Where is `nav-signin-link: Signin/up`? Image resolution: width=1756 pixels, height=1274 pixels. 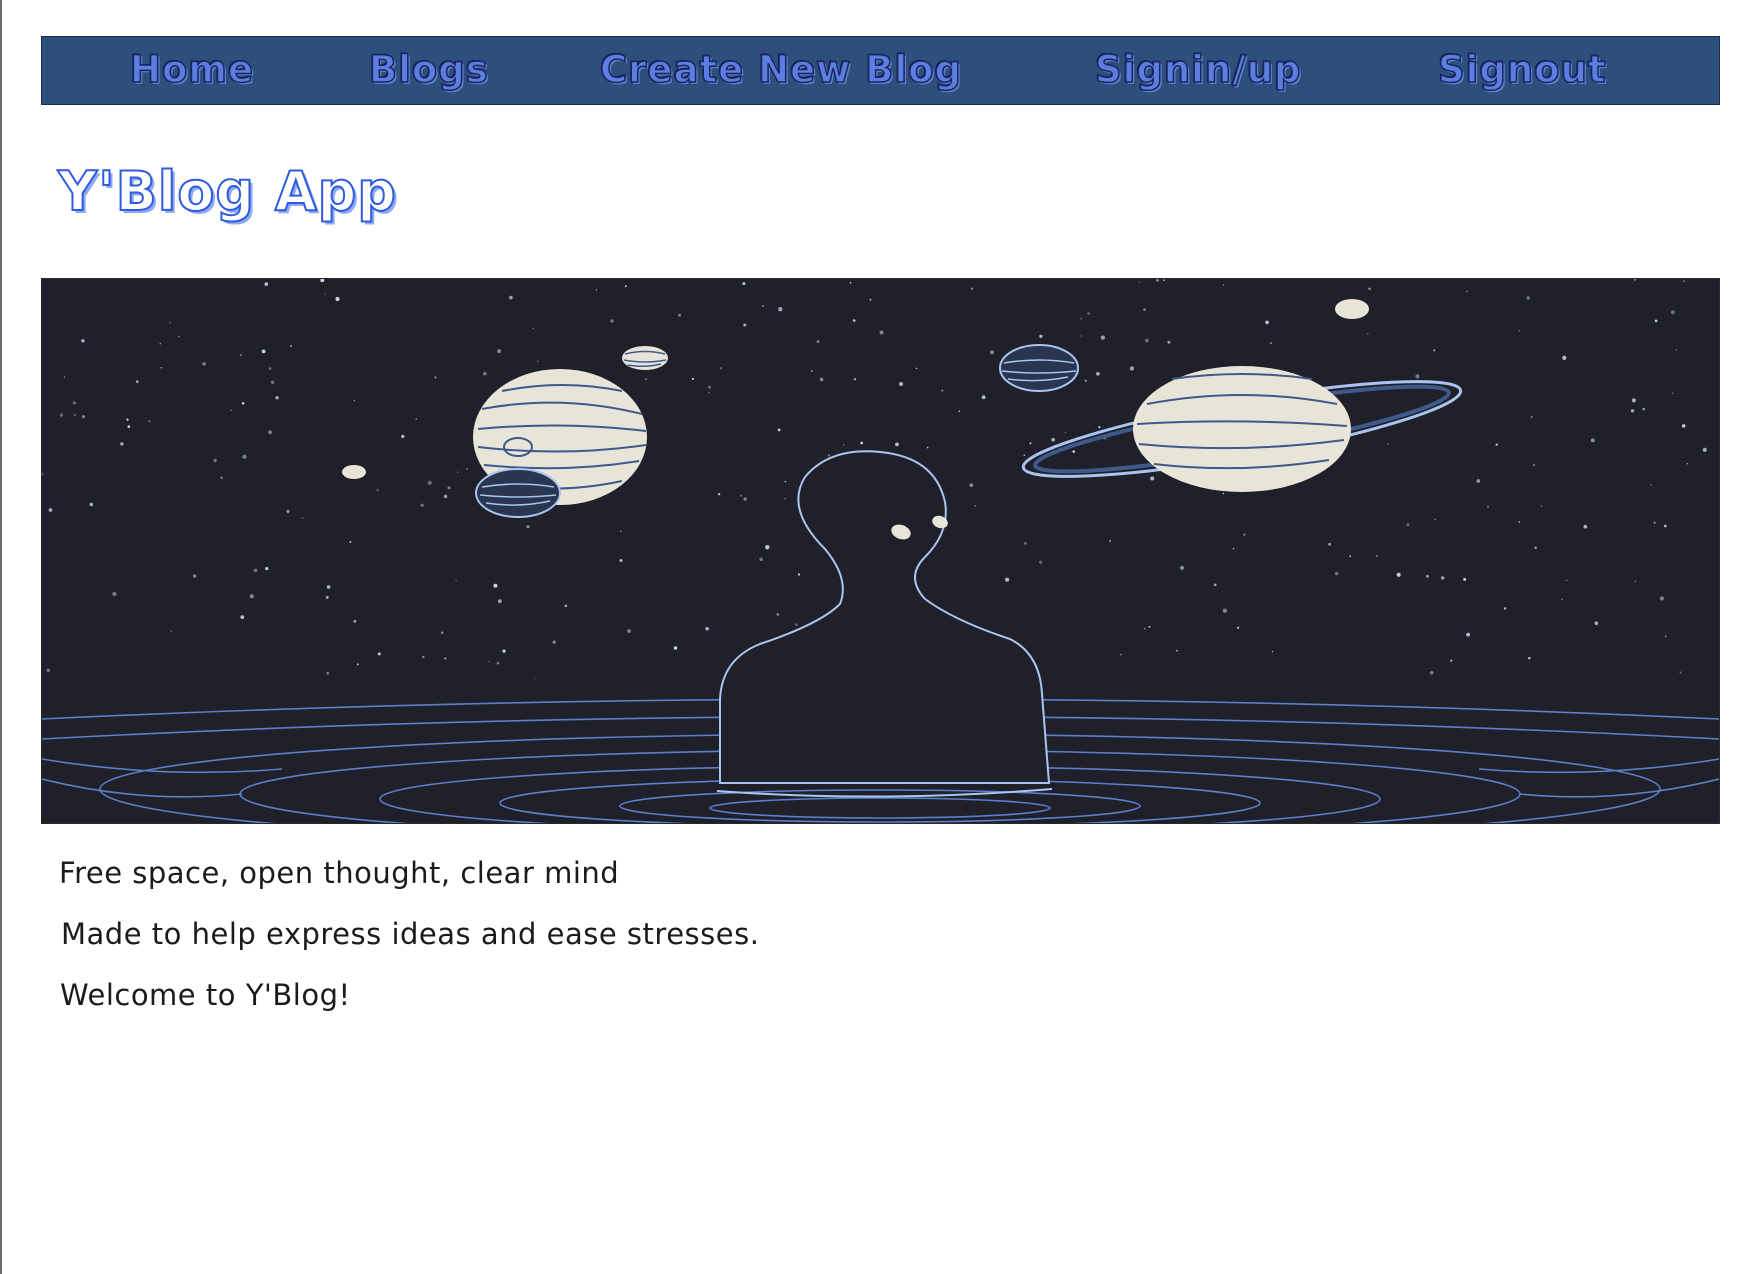 nav-signin-link: Signin/up is located at coordinates (1198, 70).